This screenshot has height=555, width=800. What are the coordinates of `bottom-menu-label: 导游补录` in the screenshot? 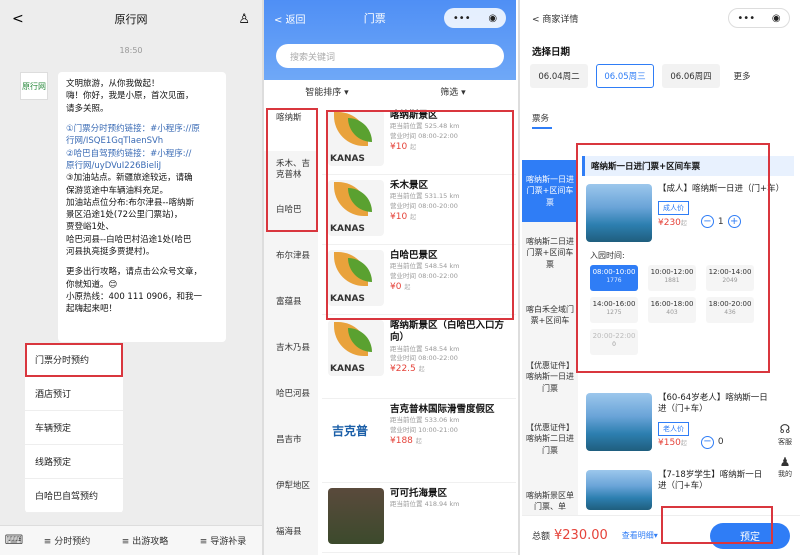 It's located at (228, 542).